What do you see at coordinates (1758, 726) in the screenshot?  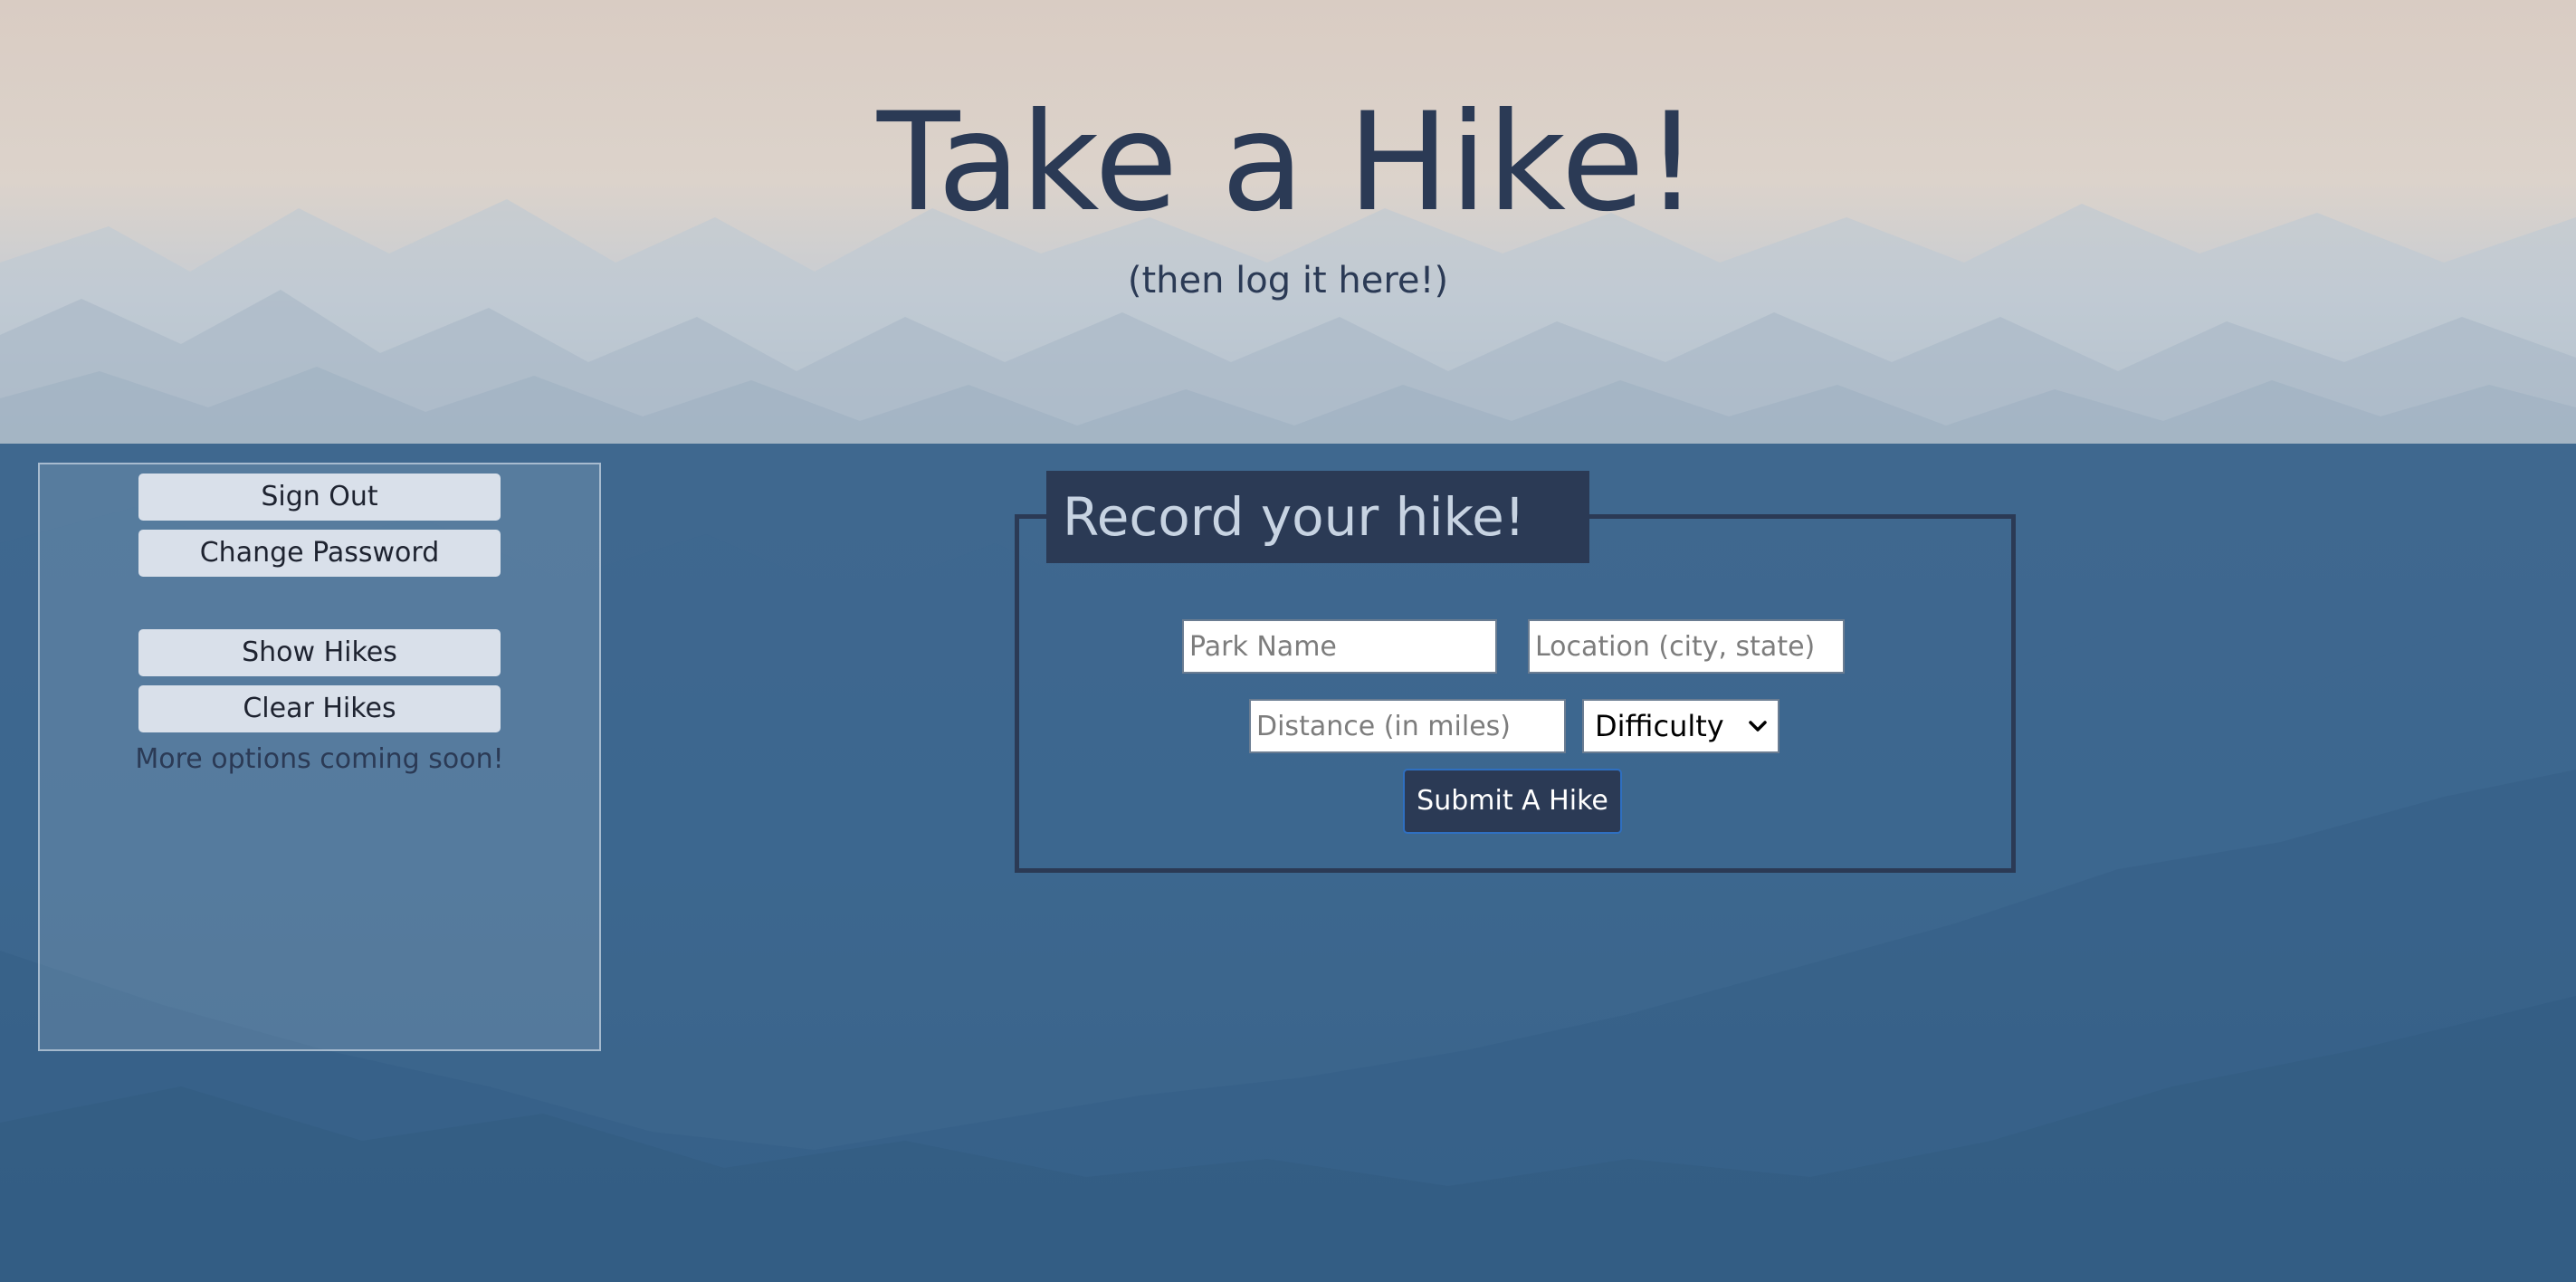 I see `chevron-down-icon` at bounding box center [1758, 726].